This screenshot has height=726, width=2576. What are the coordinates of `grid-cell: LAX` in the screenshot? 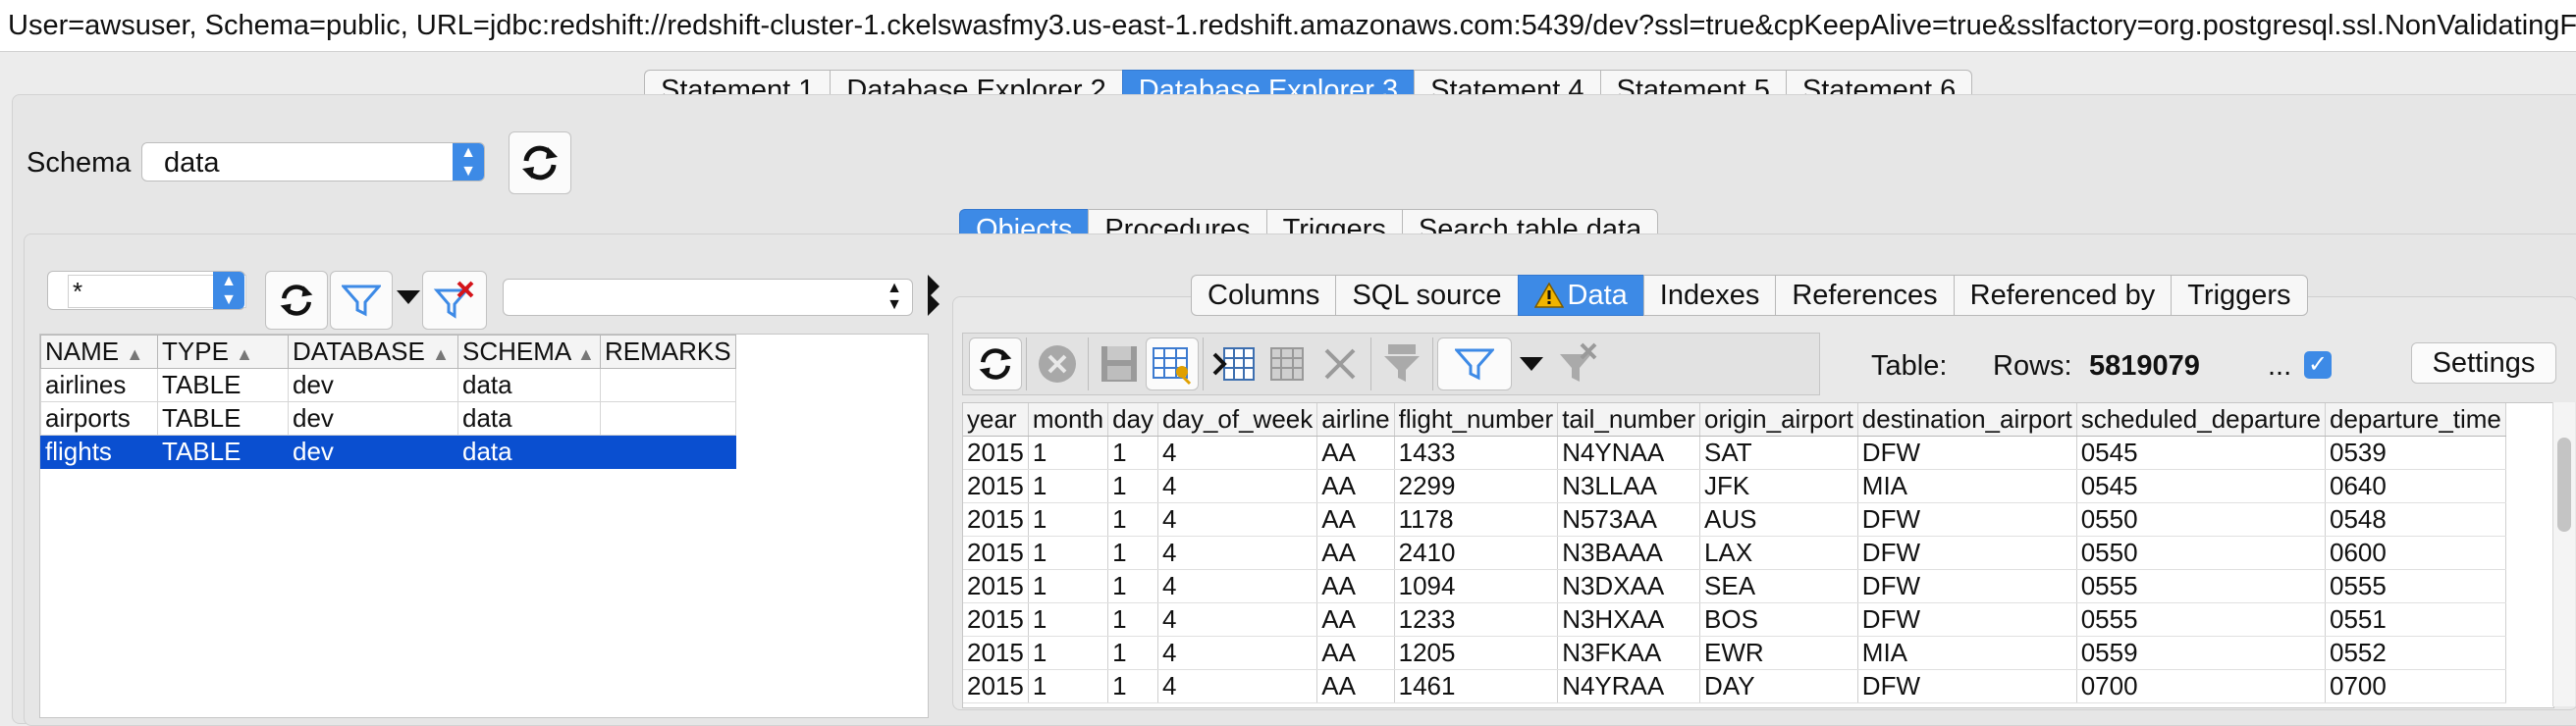 It's located at (1778, 553).